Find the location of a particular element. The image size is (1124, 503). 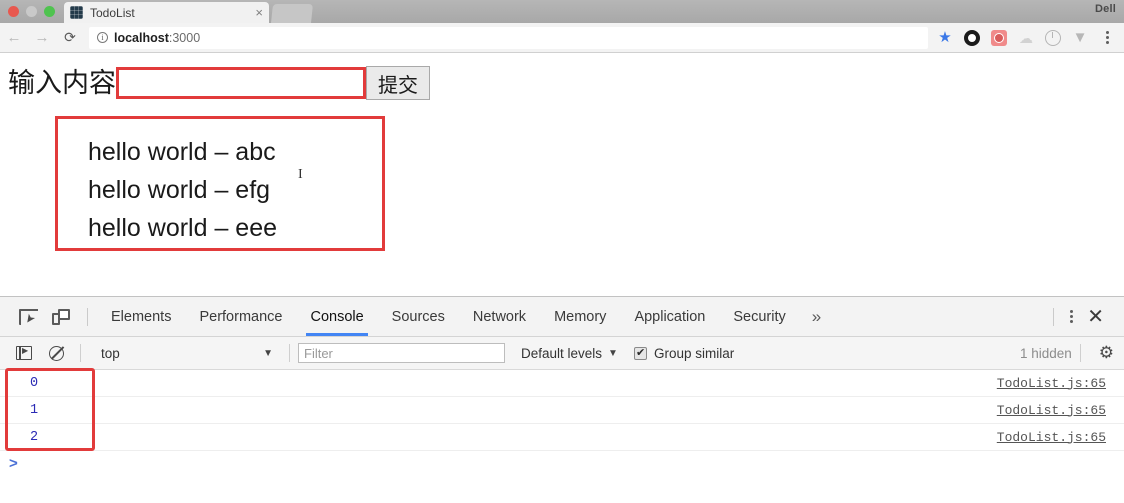

url-host: localhost is located at coordinates (141, 37).